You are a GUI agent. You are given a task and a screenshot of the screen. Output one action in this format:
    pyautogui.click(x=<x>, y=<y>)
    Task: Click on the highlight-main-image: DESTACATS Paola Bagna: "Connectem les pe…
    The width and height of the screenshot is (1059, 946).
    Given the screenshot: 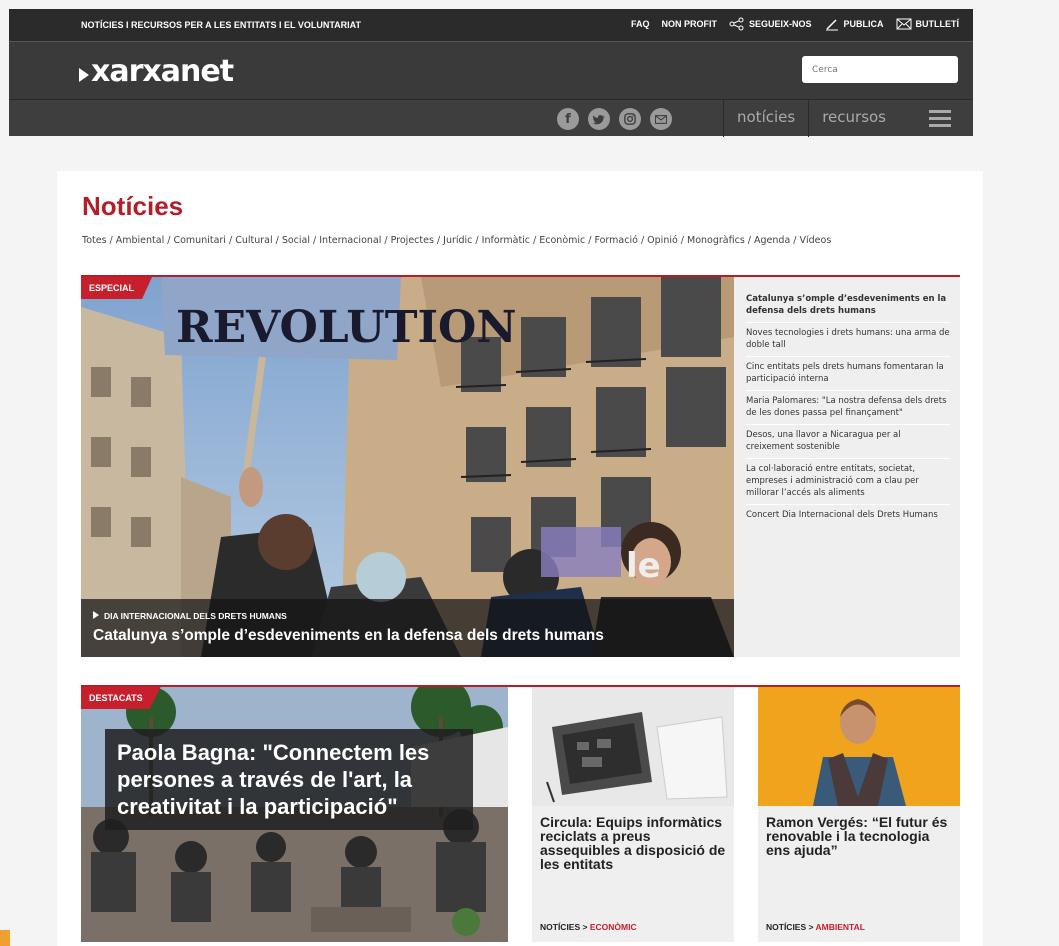 What is the action you would take?
    pyautogui.click(x=294, y=814)
    